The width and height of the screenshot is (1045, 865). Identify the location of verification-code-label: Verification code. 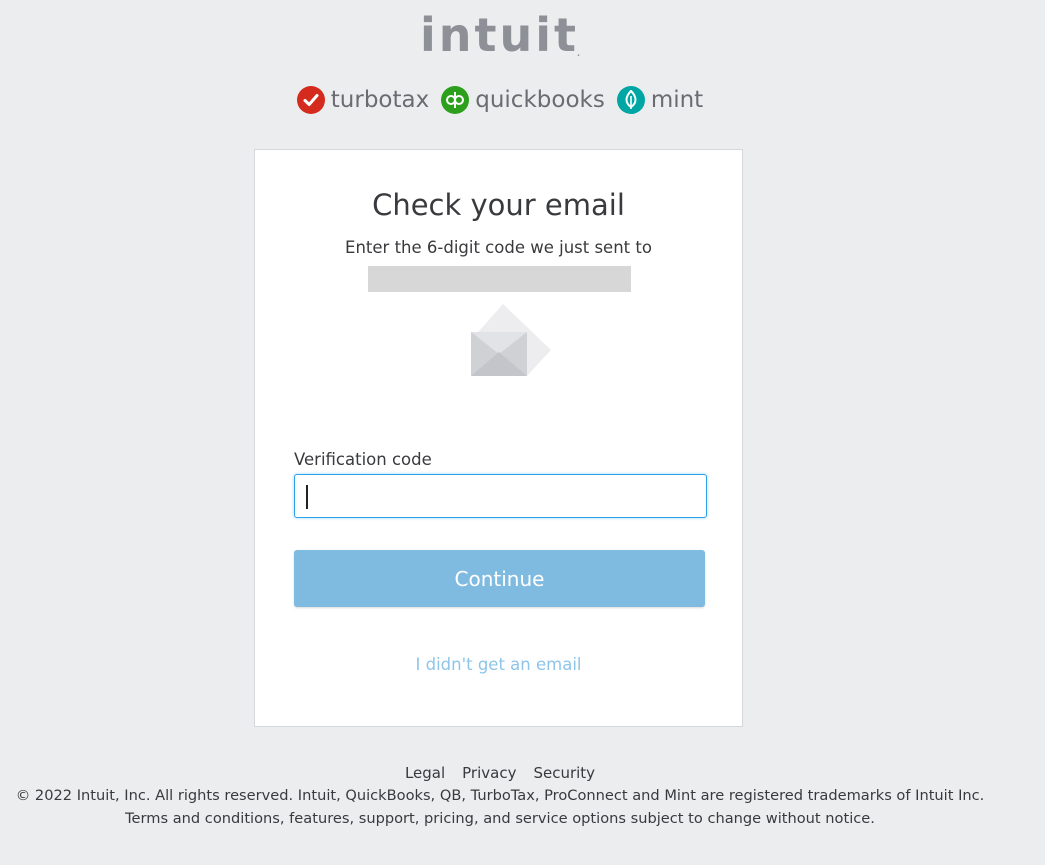
(363, 459).